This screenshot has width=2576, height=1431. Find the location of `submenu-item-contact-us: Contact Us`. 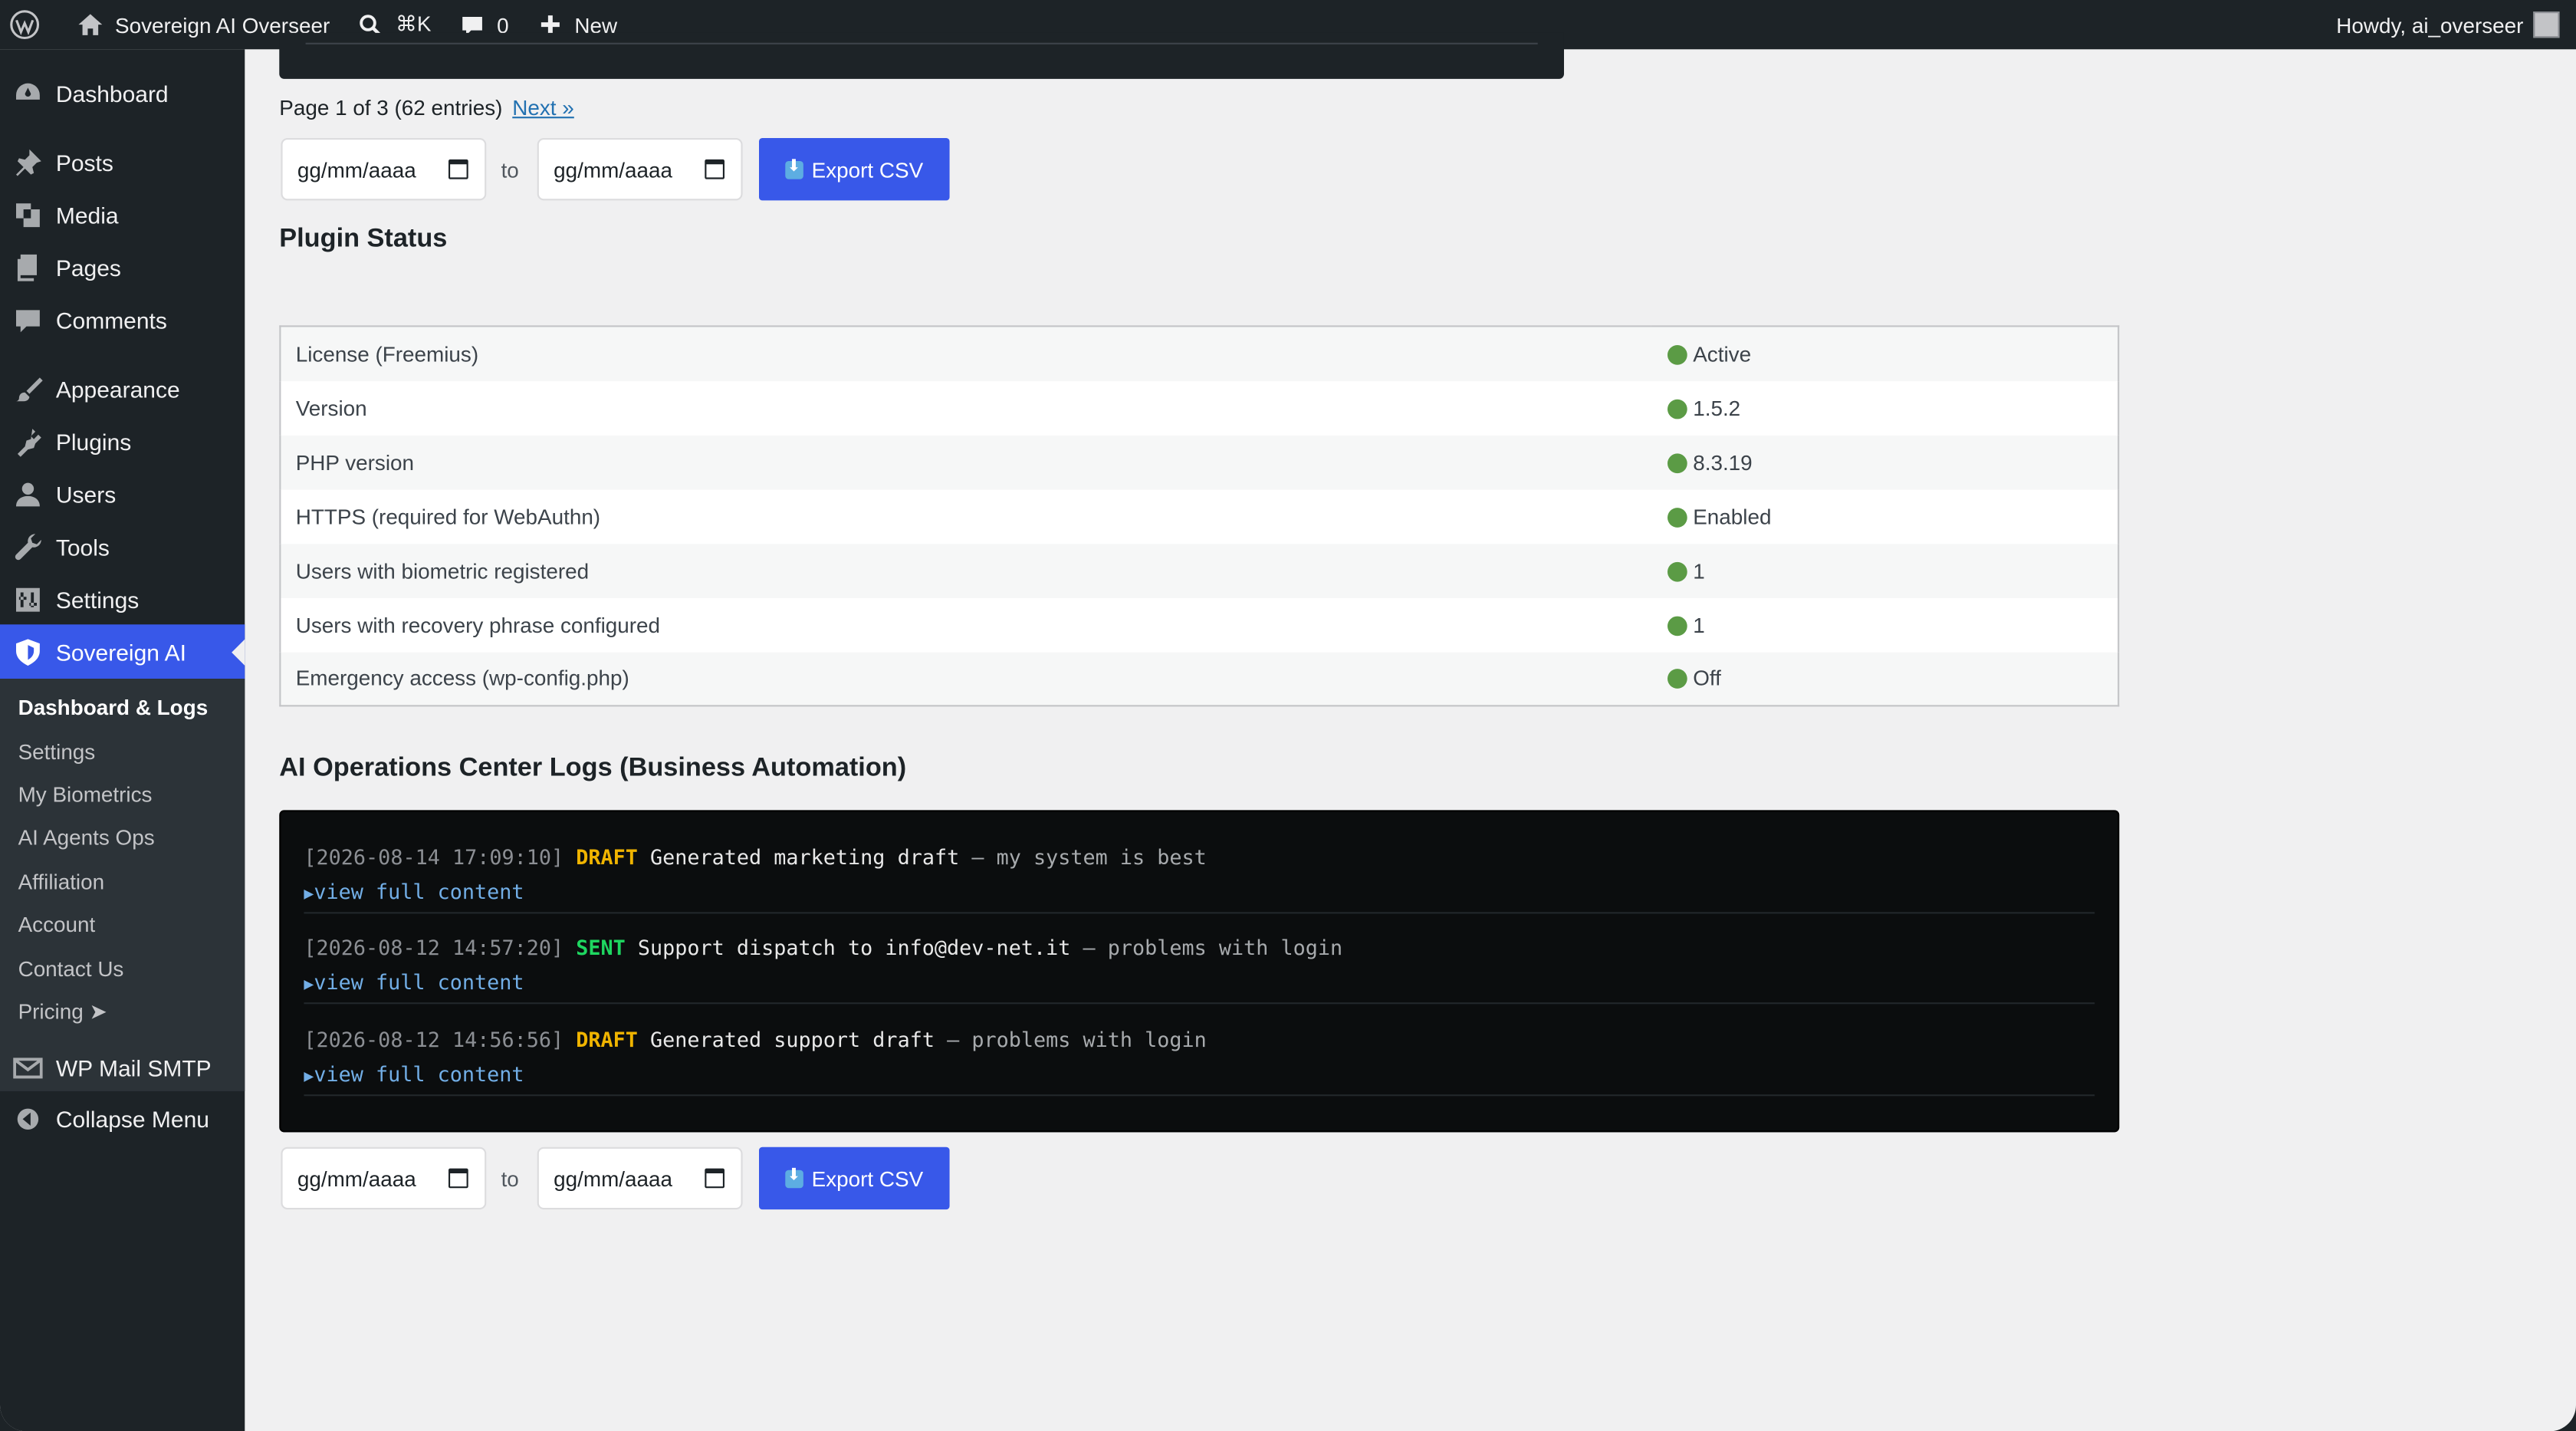

submenu-item-contact-us: Contact Us is located at coordinates (71, 969).